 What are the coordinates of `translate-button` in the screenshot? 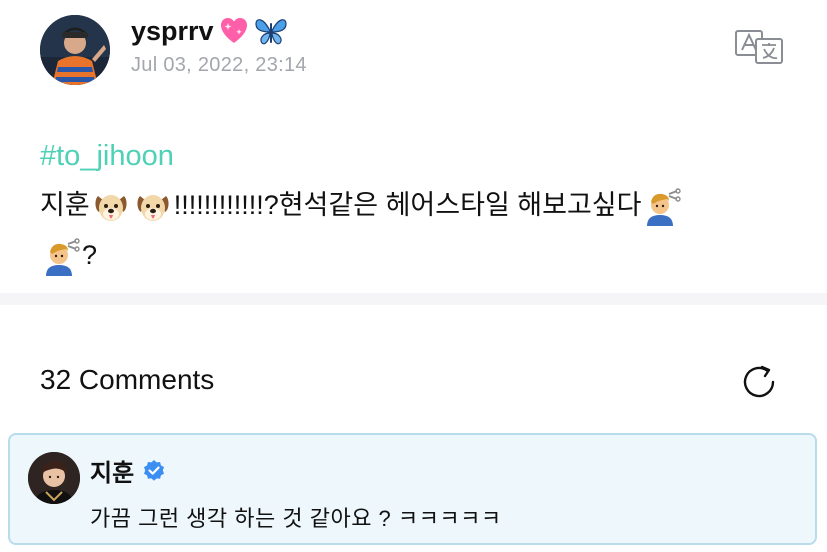 It's located at (759, 47).